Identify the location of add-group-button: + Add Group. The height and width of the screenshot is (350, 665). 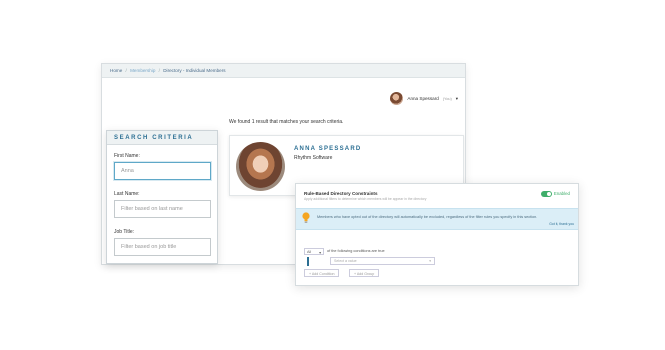
(364, 273).